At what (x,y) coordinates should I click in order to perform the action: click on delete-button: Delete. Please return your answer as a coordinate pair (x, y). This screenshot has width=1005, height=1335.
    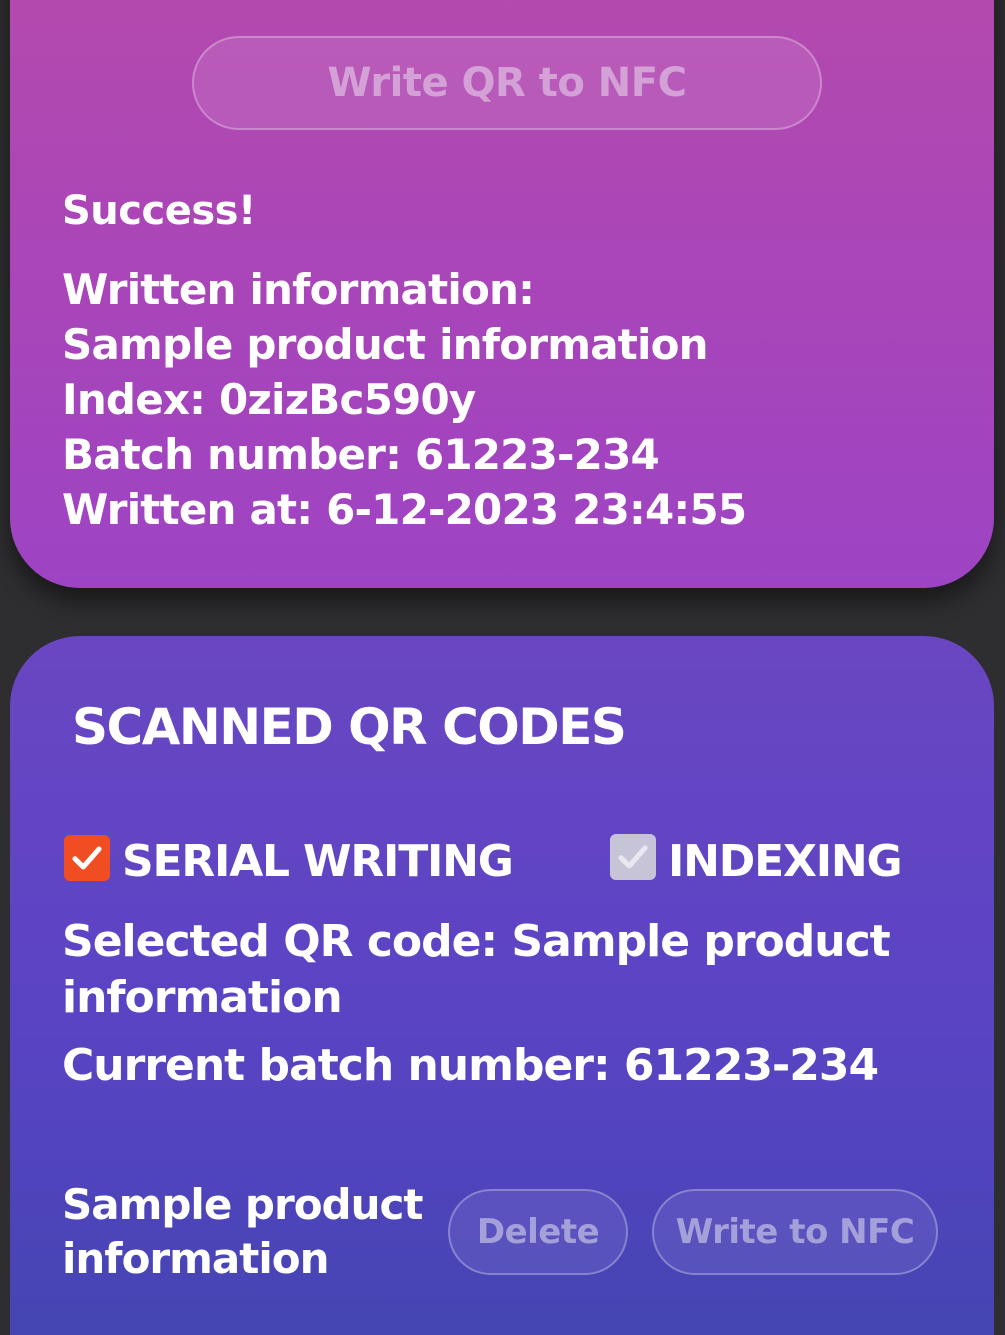
    Looking at the image, I should click on (538, 1232).